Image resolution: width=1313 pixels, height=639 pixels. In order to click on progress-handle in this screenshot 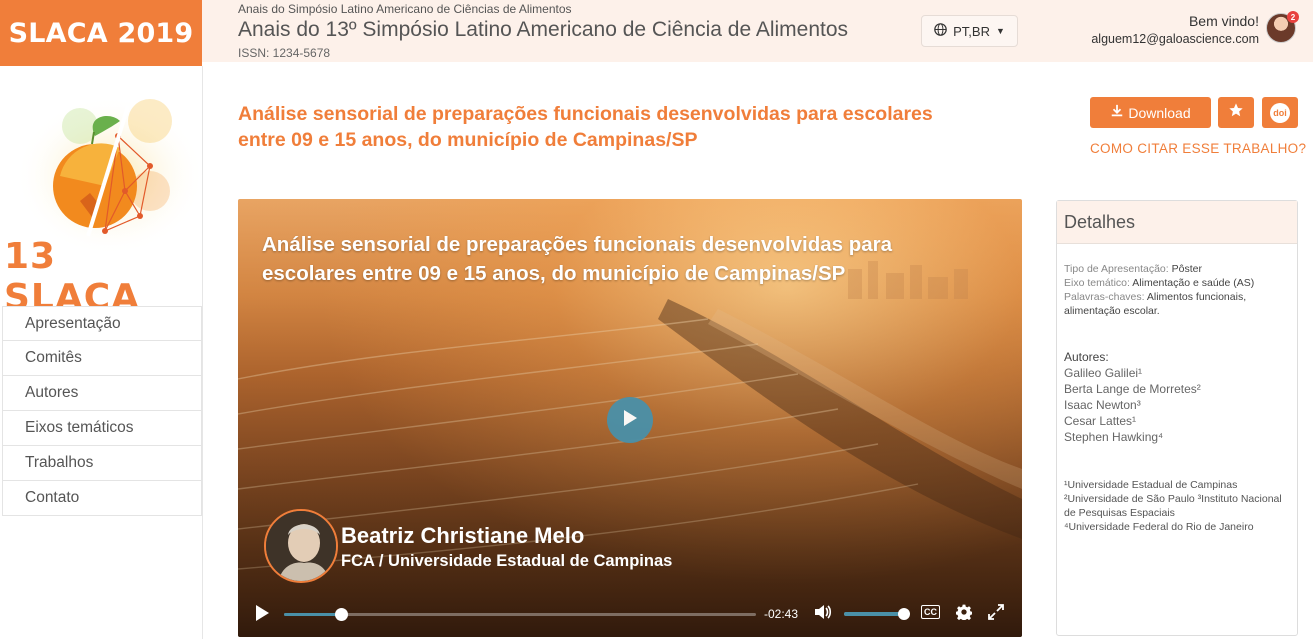, I will do `click(341, 614)`.